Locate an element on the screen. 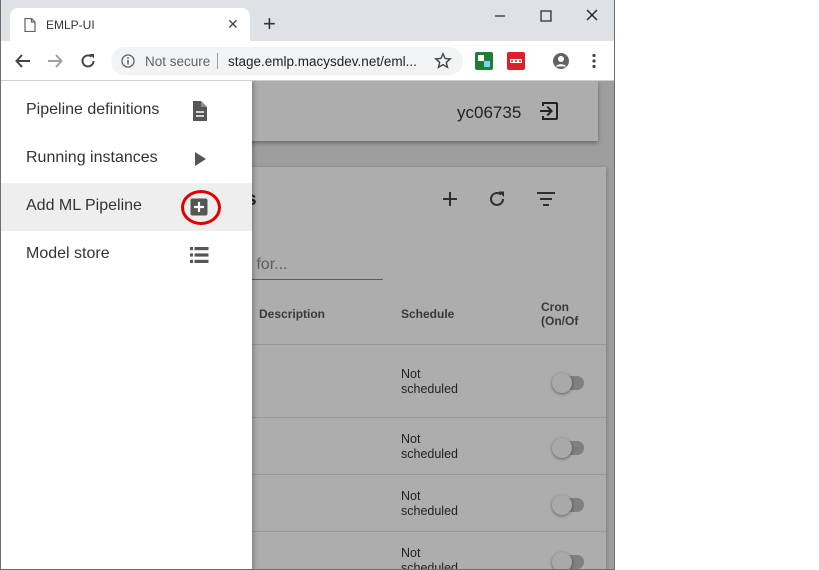 The width and height of the screenshot is (819, 570). browser-tab: EMLP-UI ✕ is located at coordinates (130, 24).